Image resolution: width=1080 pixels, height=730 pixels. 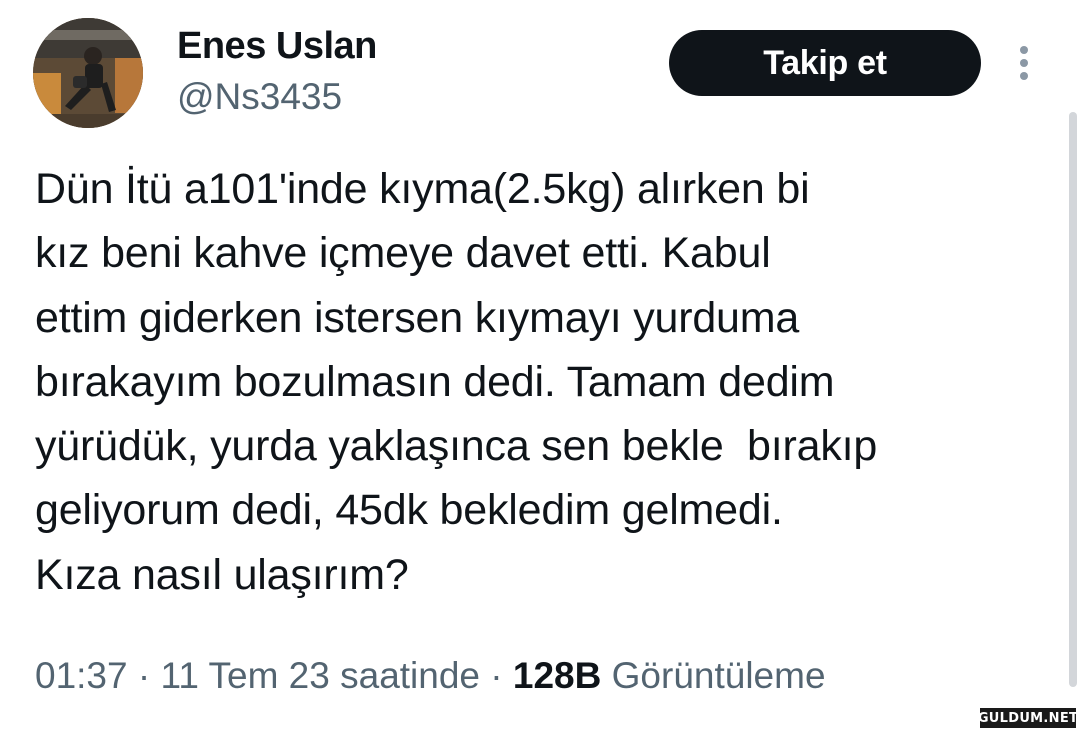 What do you see at coordinates (1028, 718) in the screenshot?
I see `watermark-logo: GULDUM.NET` at bounding box center [1028, 718].